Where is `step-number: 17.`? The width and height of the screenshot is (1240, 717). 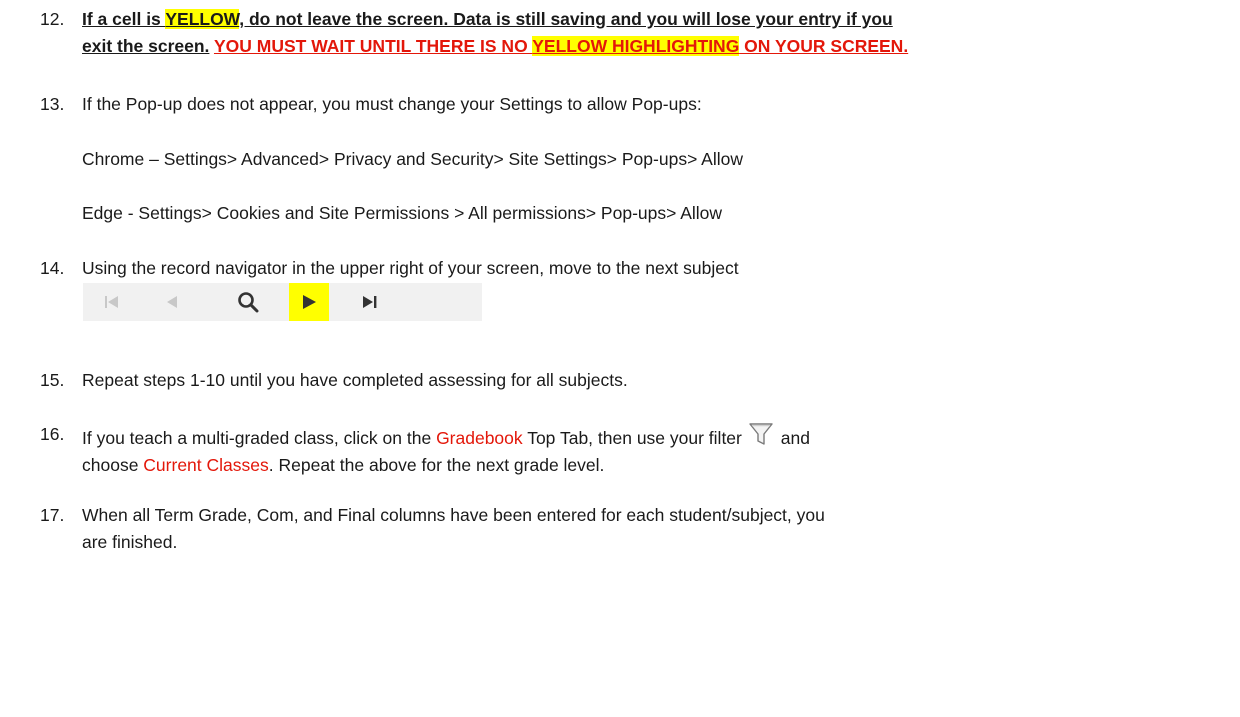
step-number: 17. is located at coordinates (52, 515).